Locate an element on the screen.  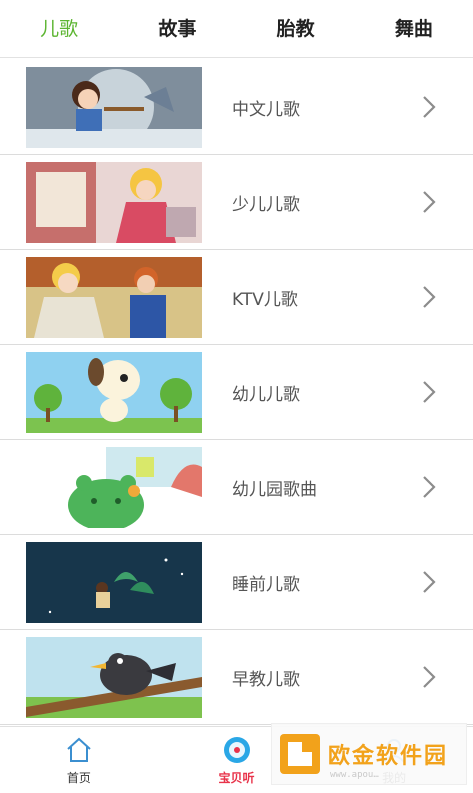
nav-baby-listen-label: 宝贝听 is located at coordinates (236, 777).